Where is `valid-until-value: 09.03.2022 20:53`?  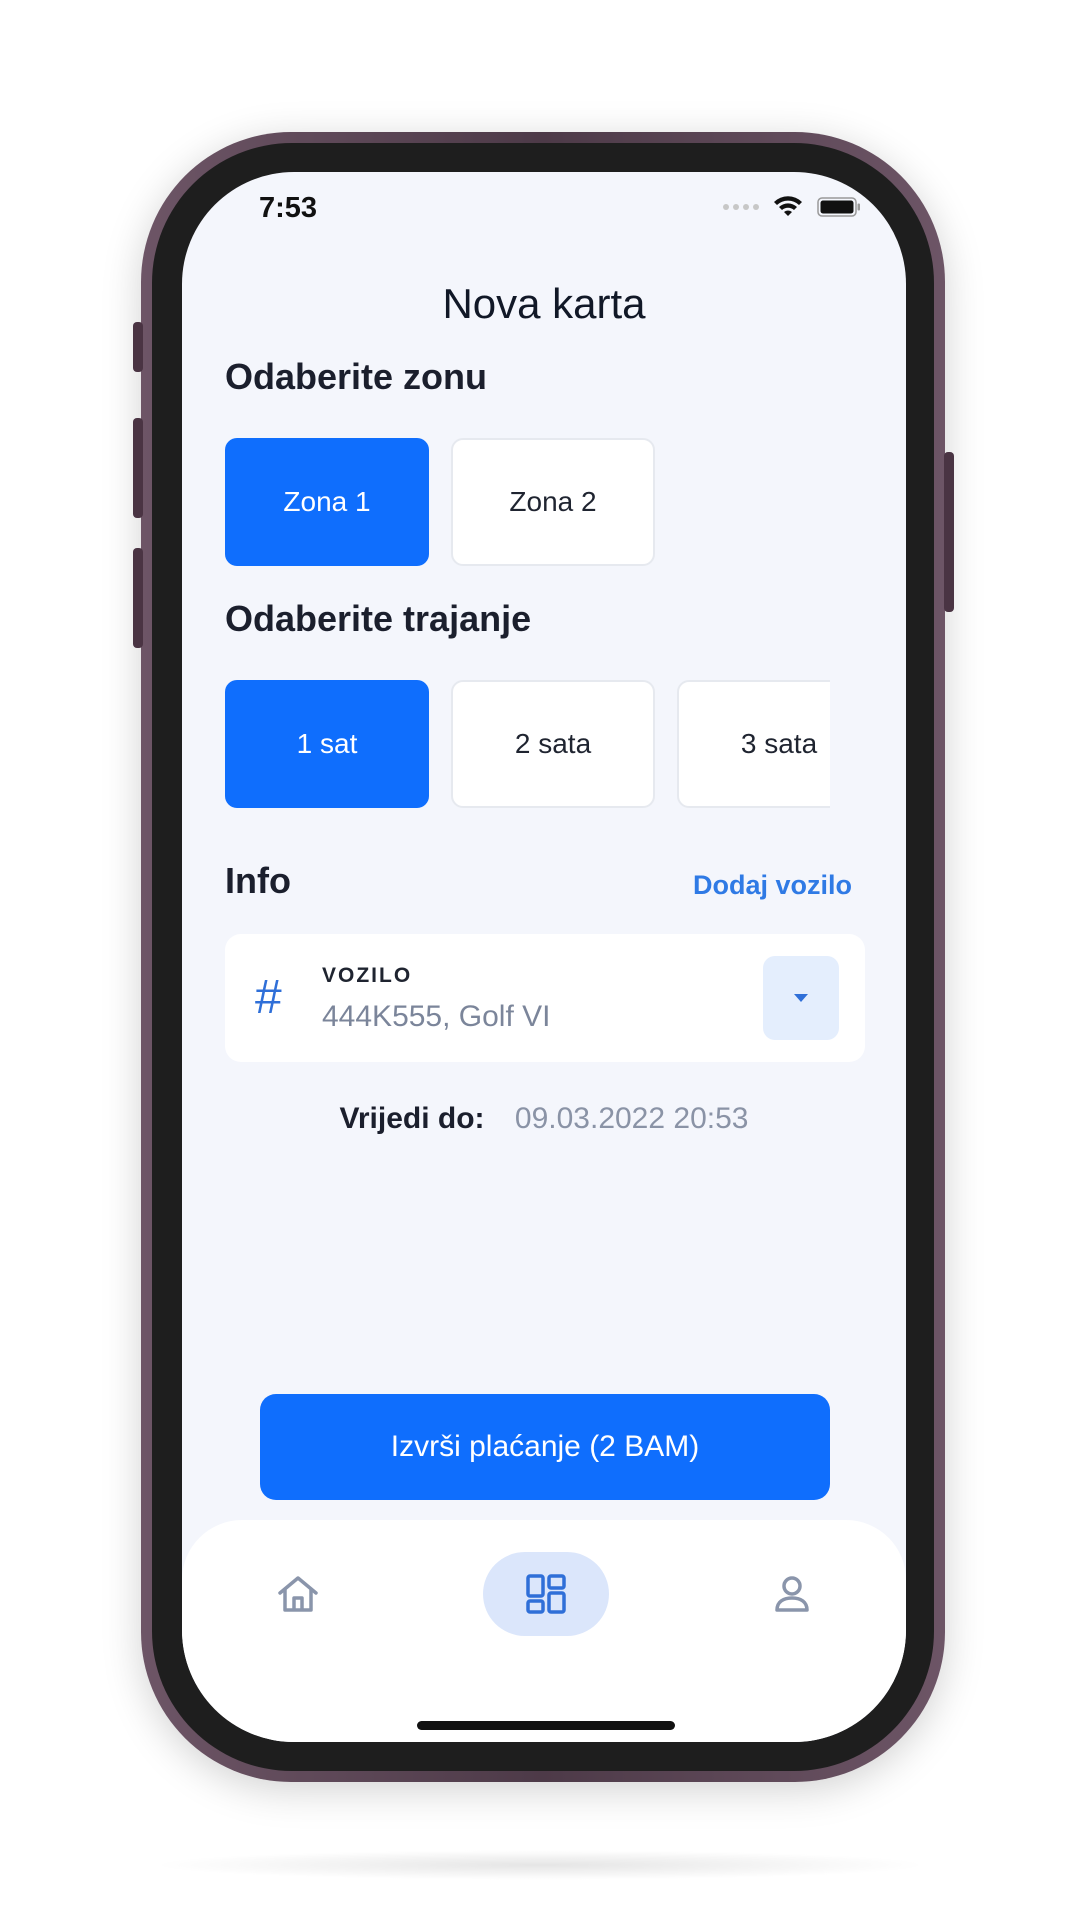 valid-until-value: 09.03.2022 20:53 is located at coordinates (631, 1118).